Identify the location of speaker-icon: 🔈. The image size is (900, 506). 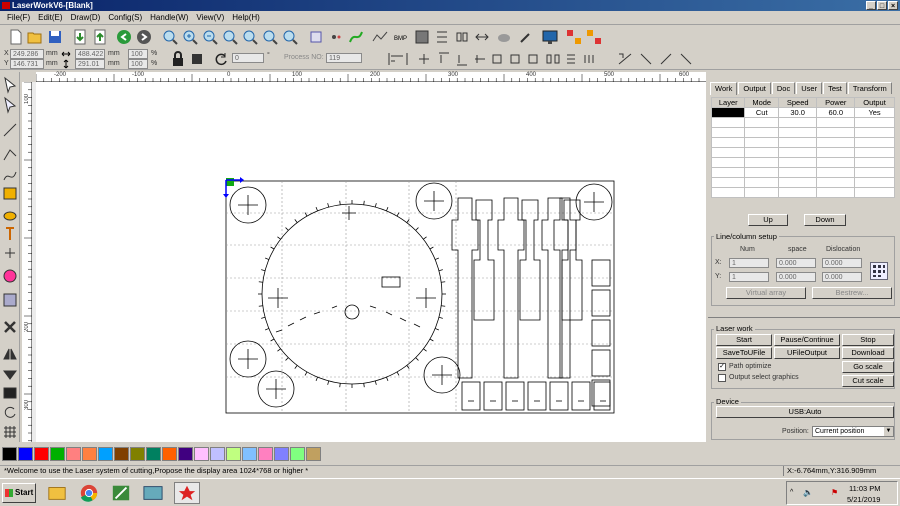
(808, 492).